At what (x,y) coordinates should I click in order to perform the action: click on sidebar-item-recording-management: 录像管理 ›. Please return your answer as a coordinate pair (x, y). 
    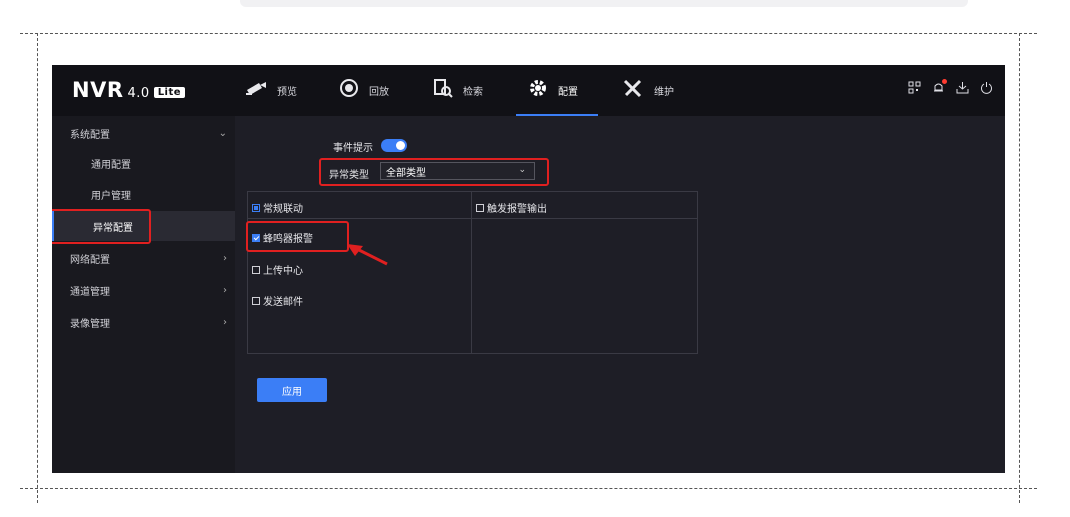
    Looking at the image, I should click on (143, 322).